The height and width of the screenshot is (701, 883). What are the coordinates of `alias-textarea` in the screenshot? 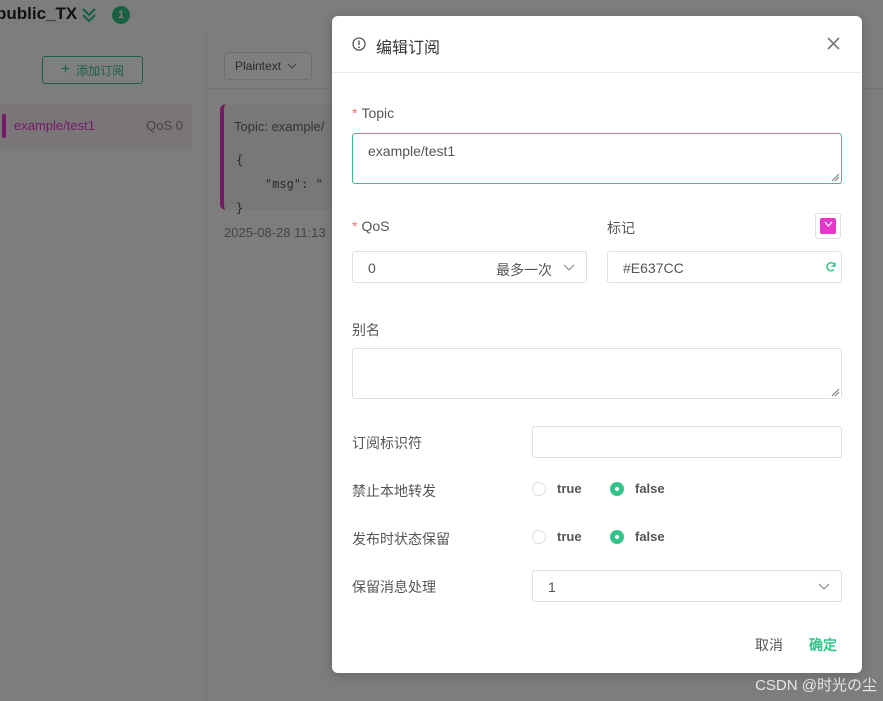 It's located at (597, 373).